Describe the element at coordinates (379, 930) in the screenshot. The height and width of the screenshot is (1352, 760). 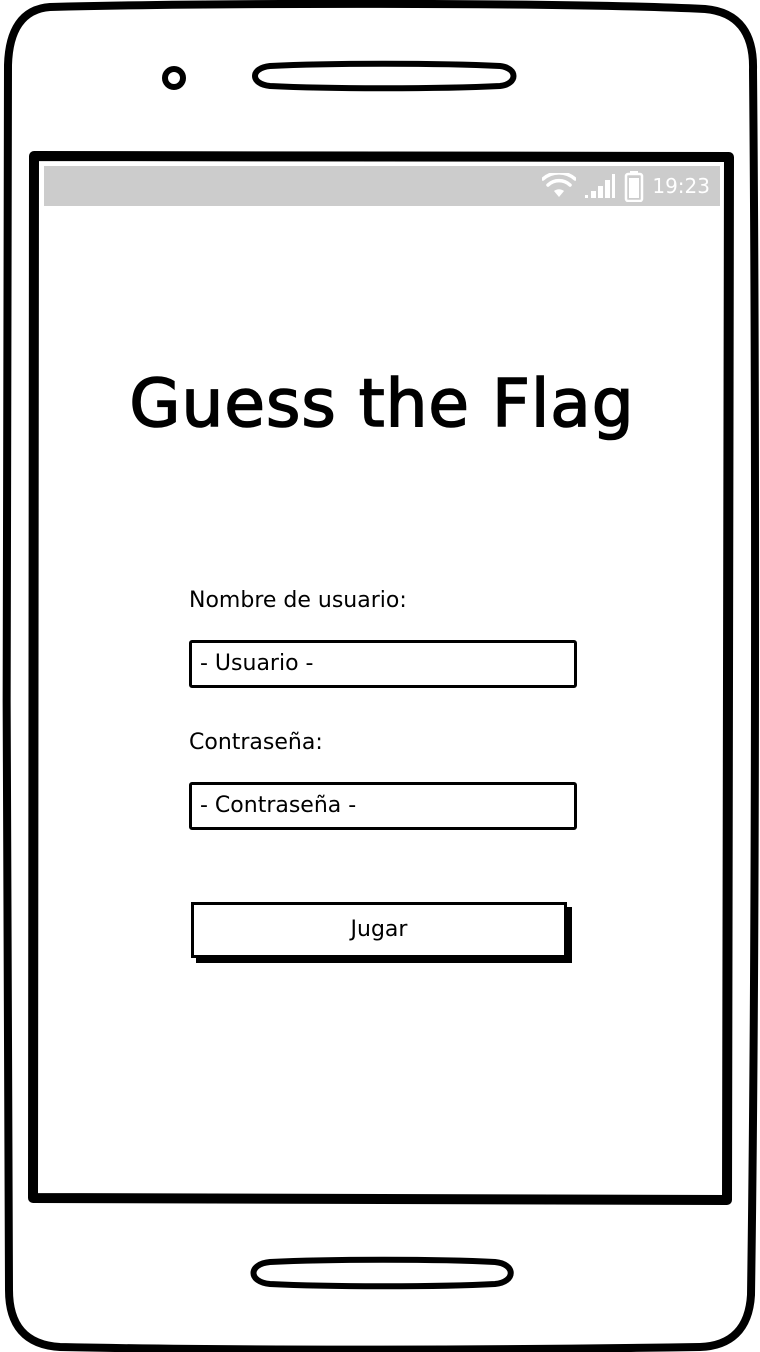
I see `play-button: Jugar` at that location.